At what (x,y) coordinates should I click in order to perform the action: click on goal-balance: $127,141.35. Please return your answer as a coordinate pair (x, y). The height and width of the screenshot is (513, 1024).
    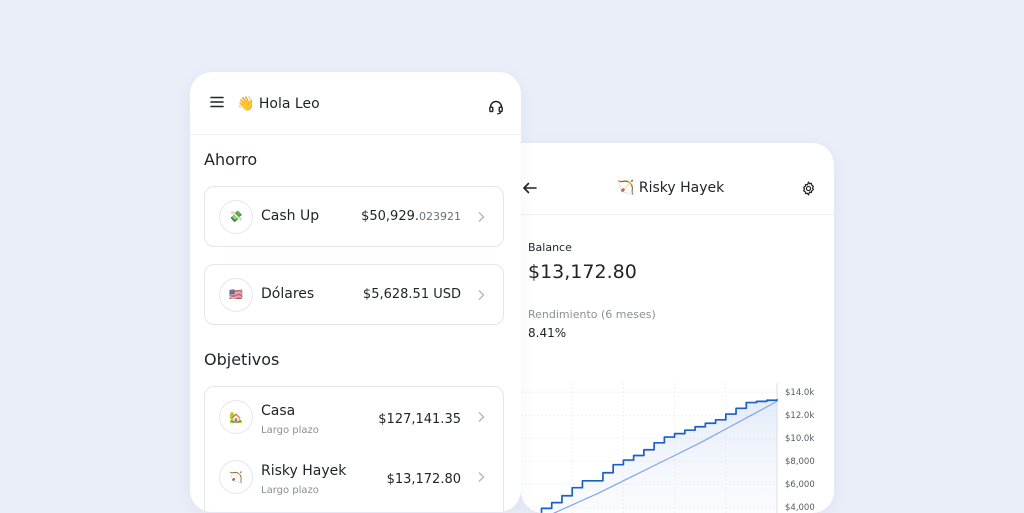
    Looking at the image, I should click on (419, 419).